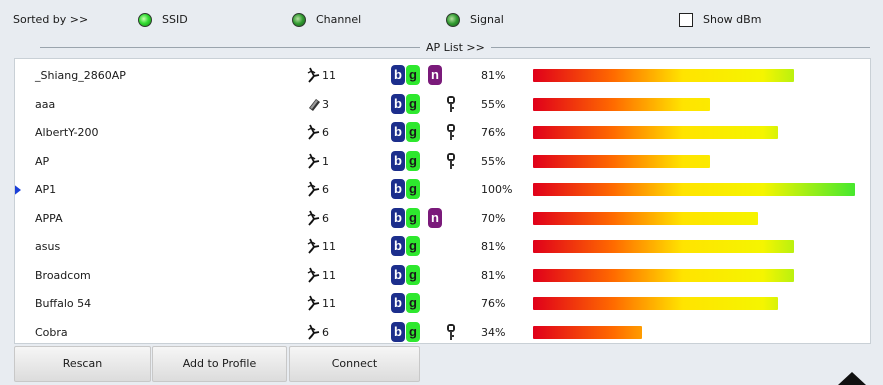 Image resolution: width=883 pixels, height=385 pixels. I want to click on signal-percent: 70%, so click(493, 218).